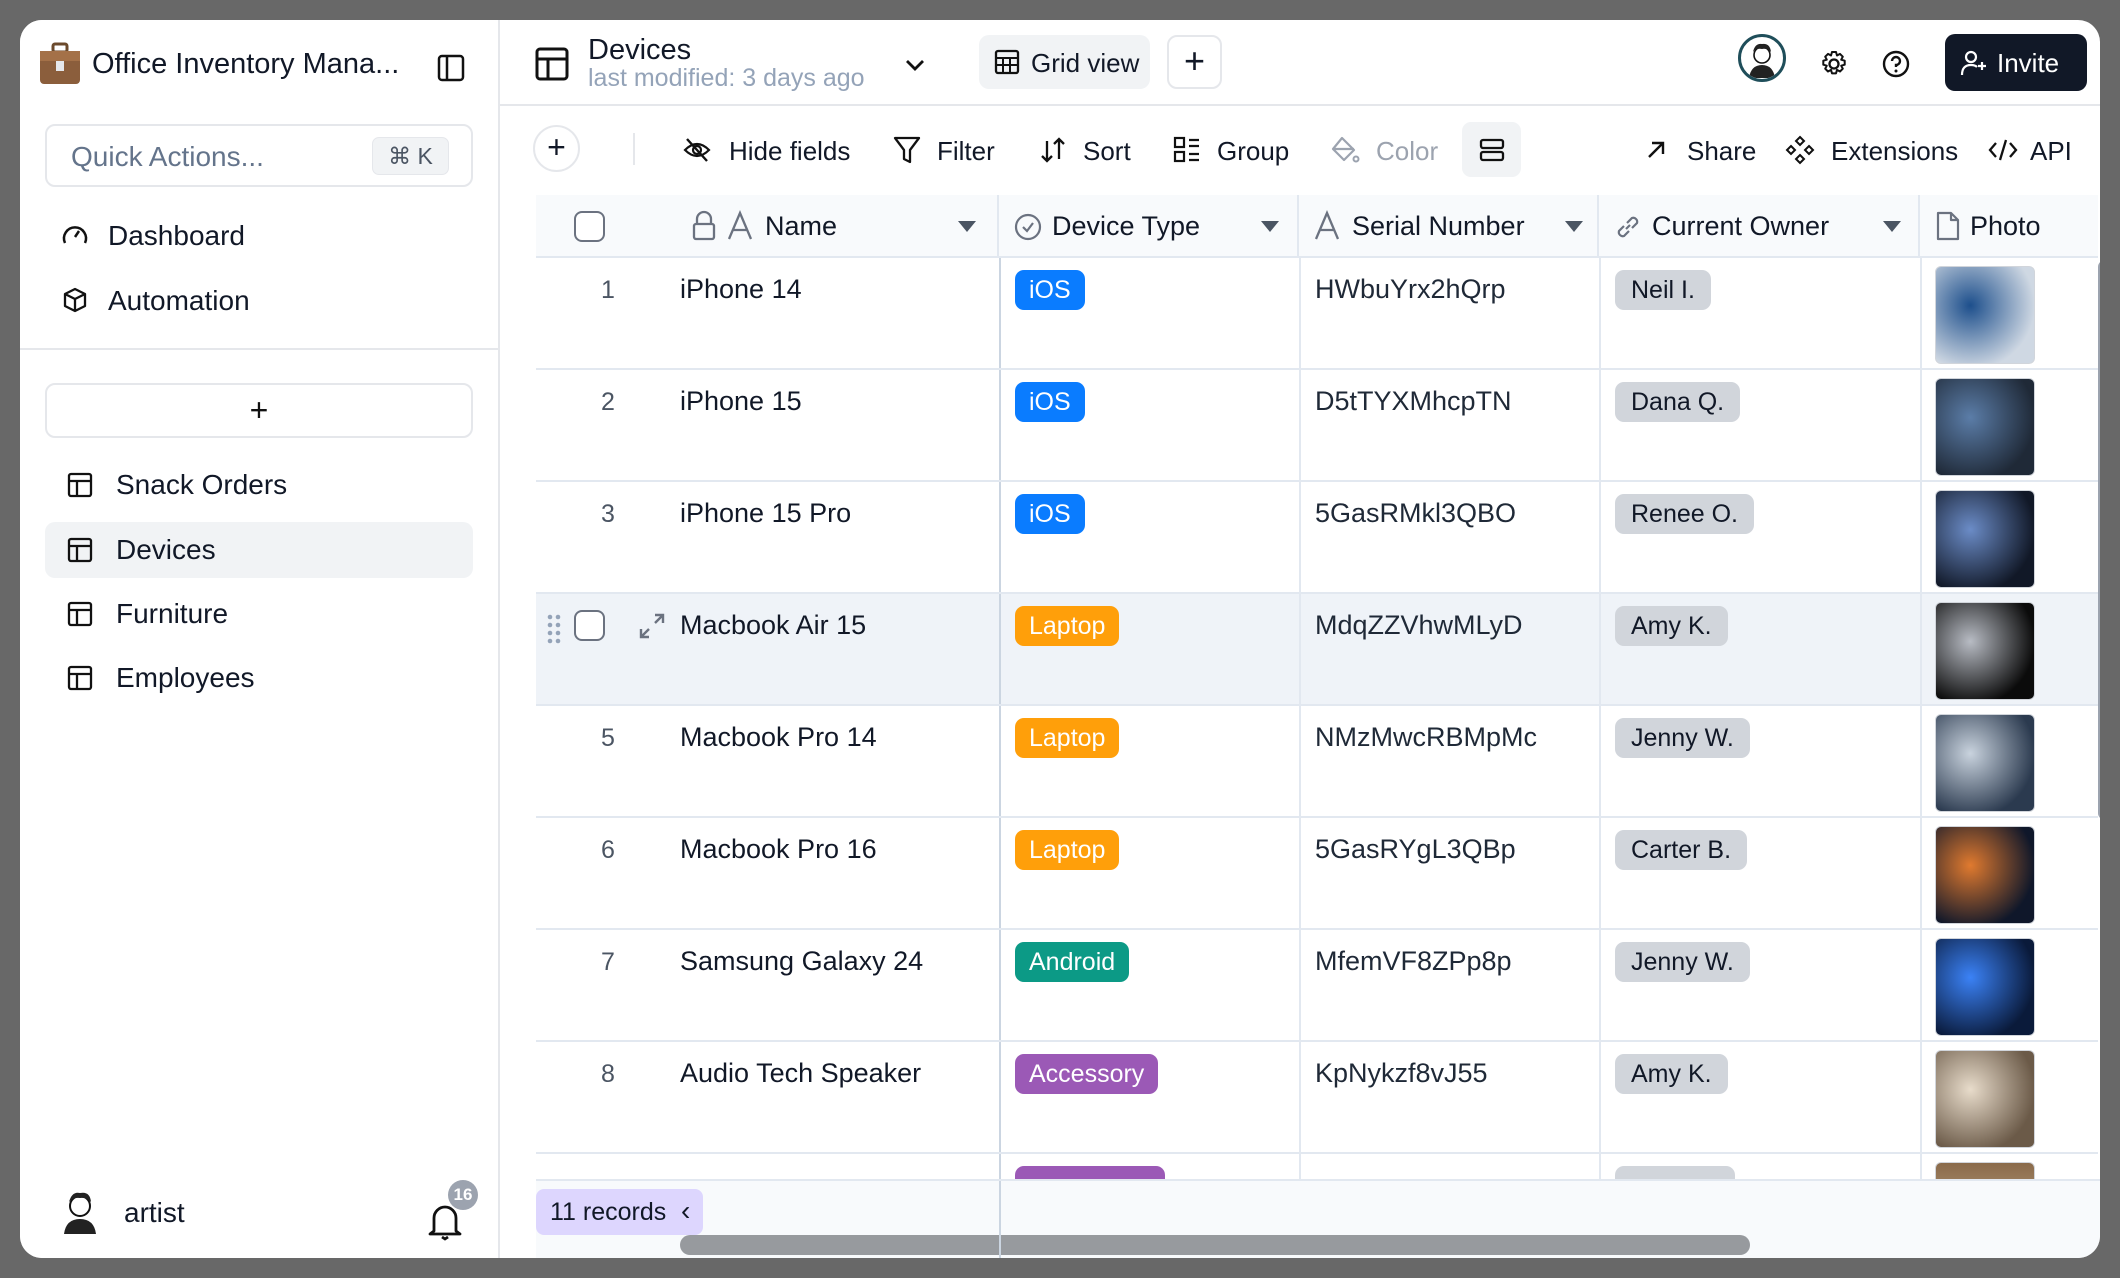 This screenshot has width=2120, height=1278. Describe the element at coordinates (1401, 1073) in the screenshot. I see `cell-serial-number: KpNykzf8vJ55` at that location.